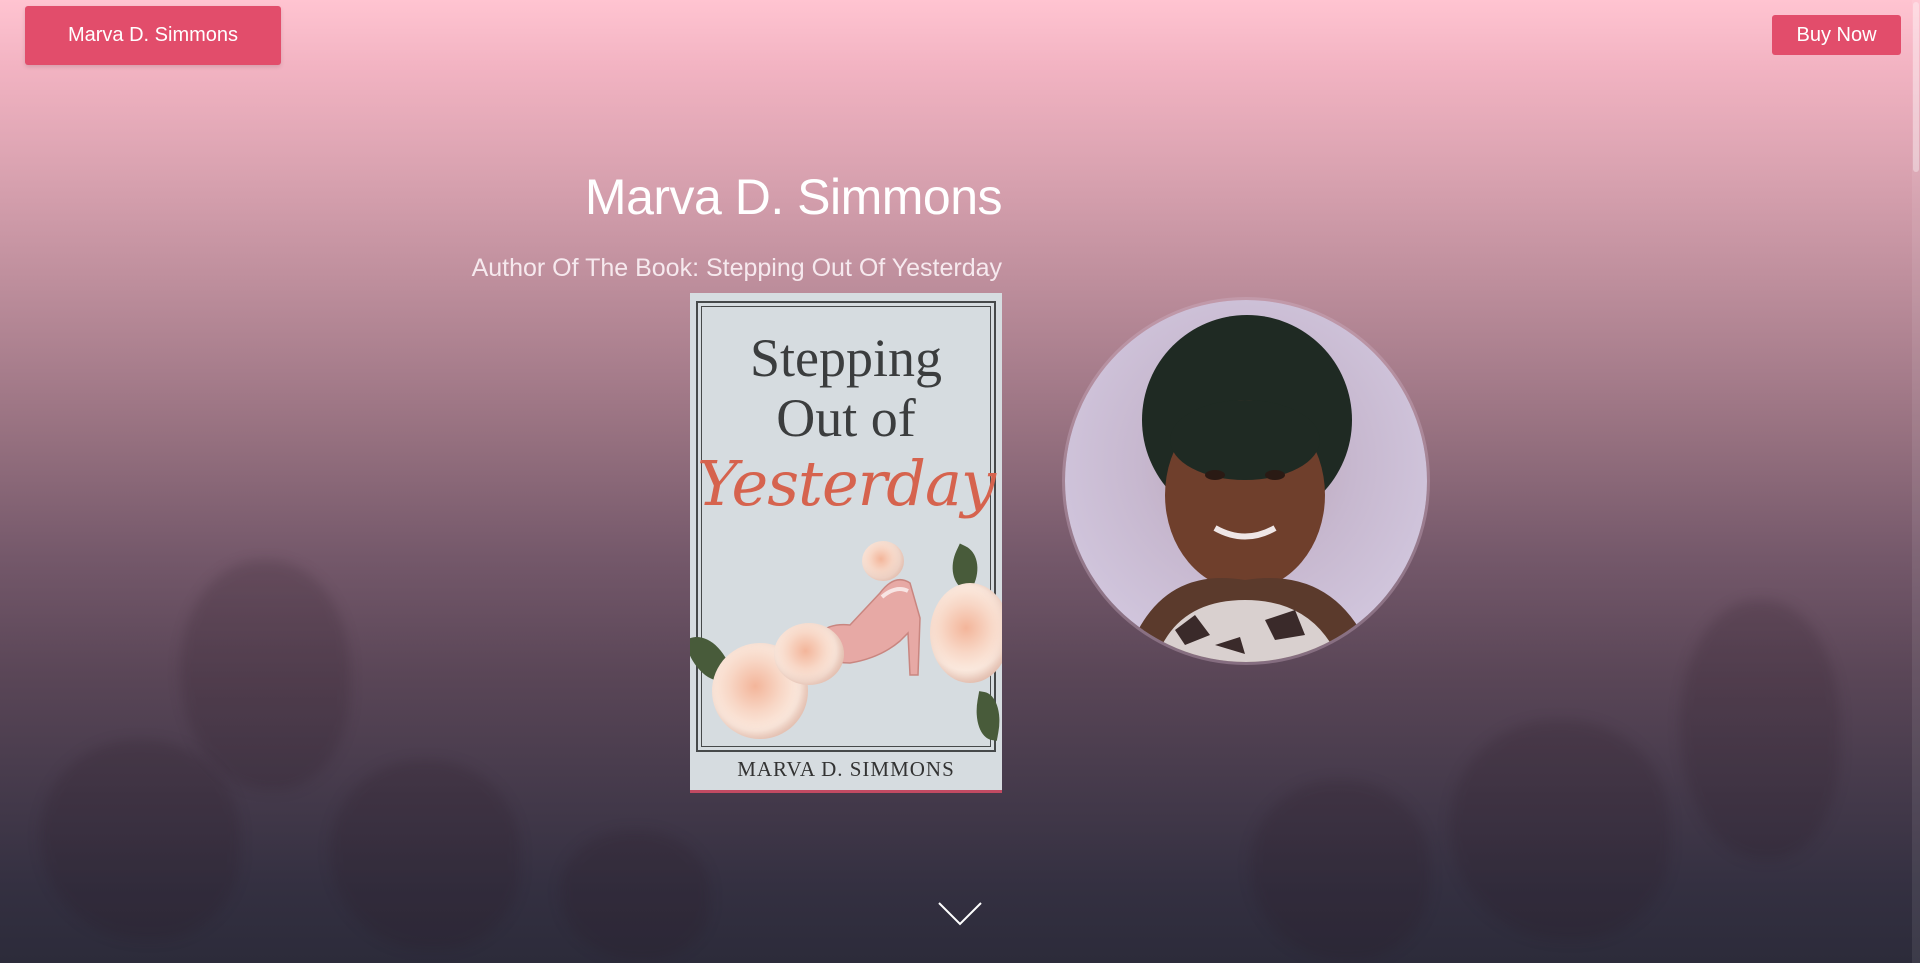  I want to click on author-portrait, so click(1250, 488).